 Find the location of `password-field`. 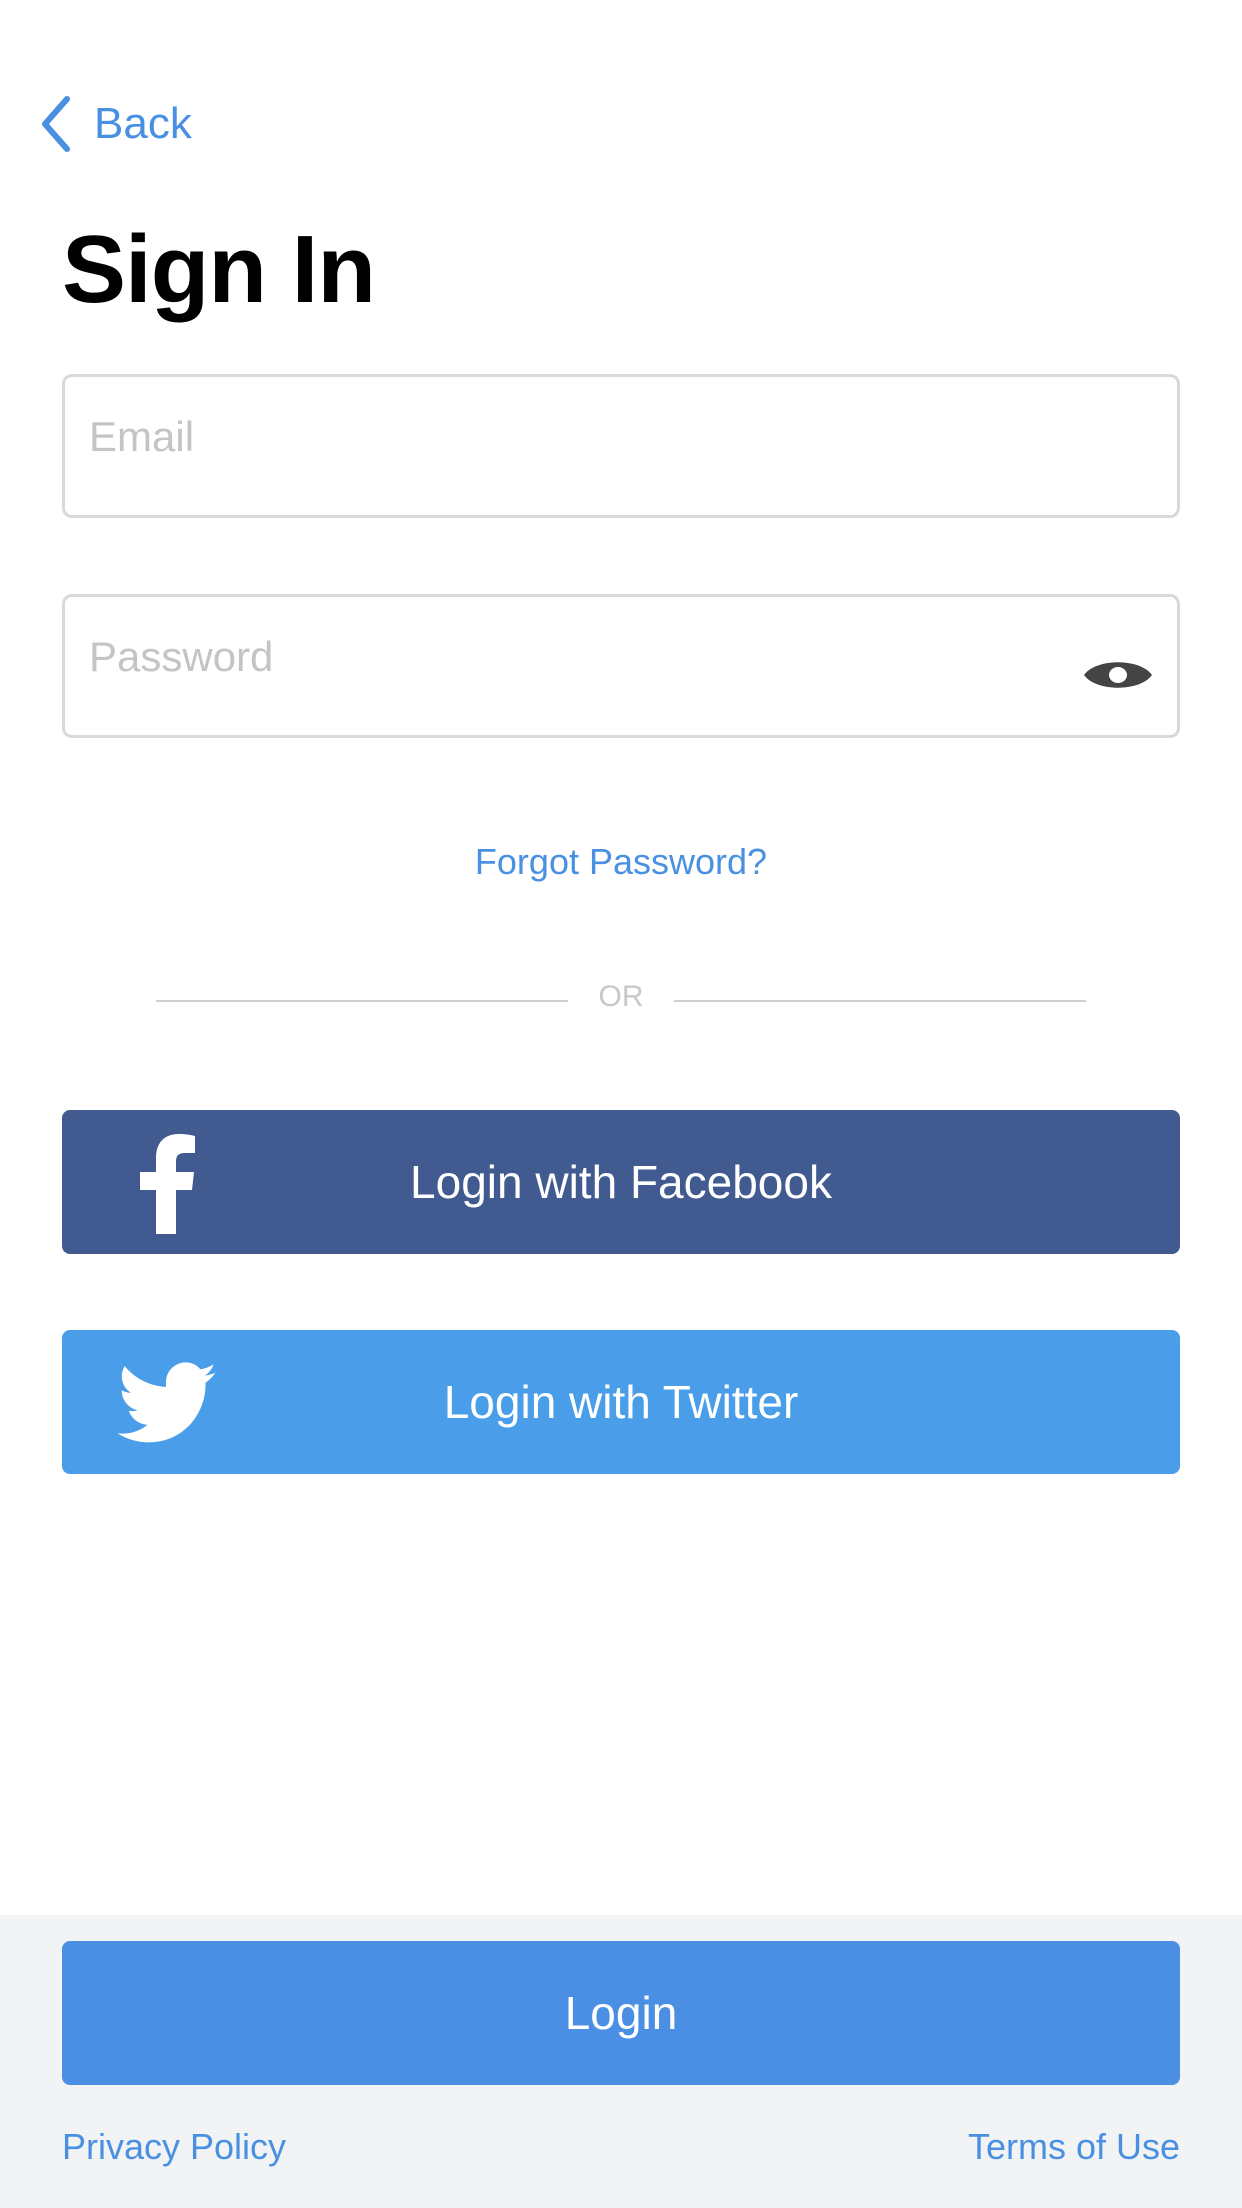

password-field is located at coordinates (569, 657).